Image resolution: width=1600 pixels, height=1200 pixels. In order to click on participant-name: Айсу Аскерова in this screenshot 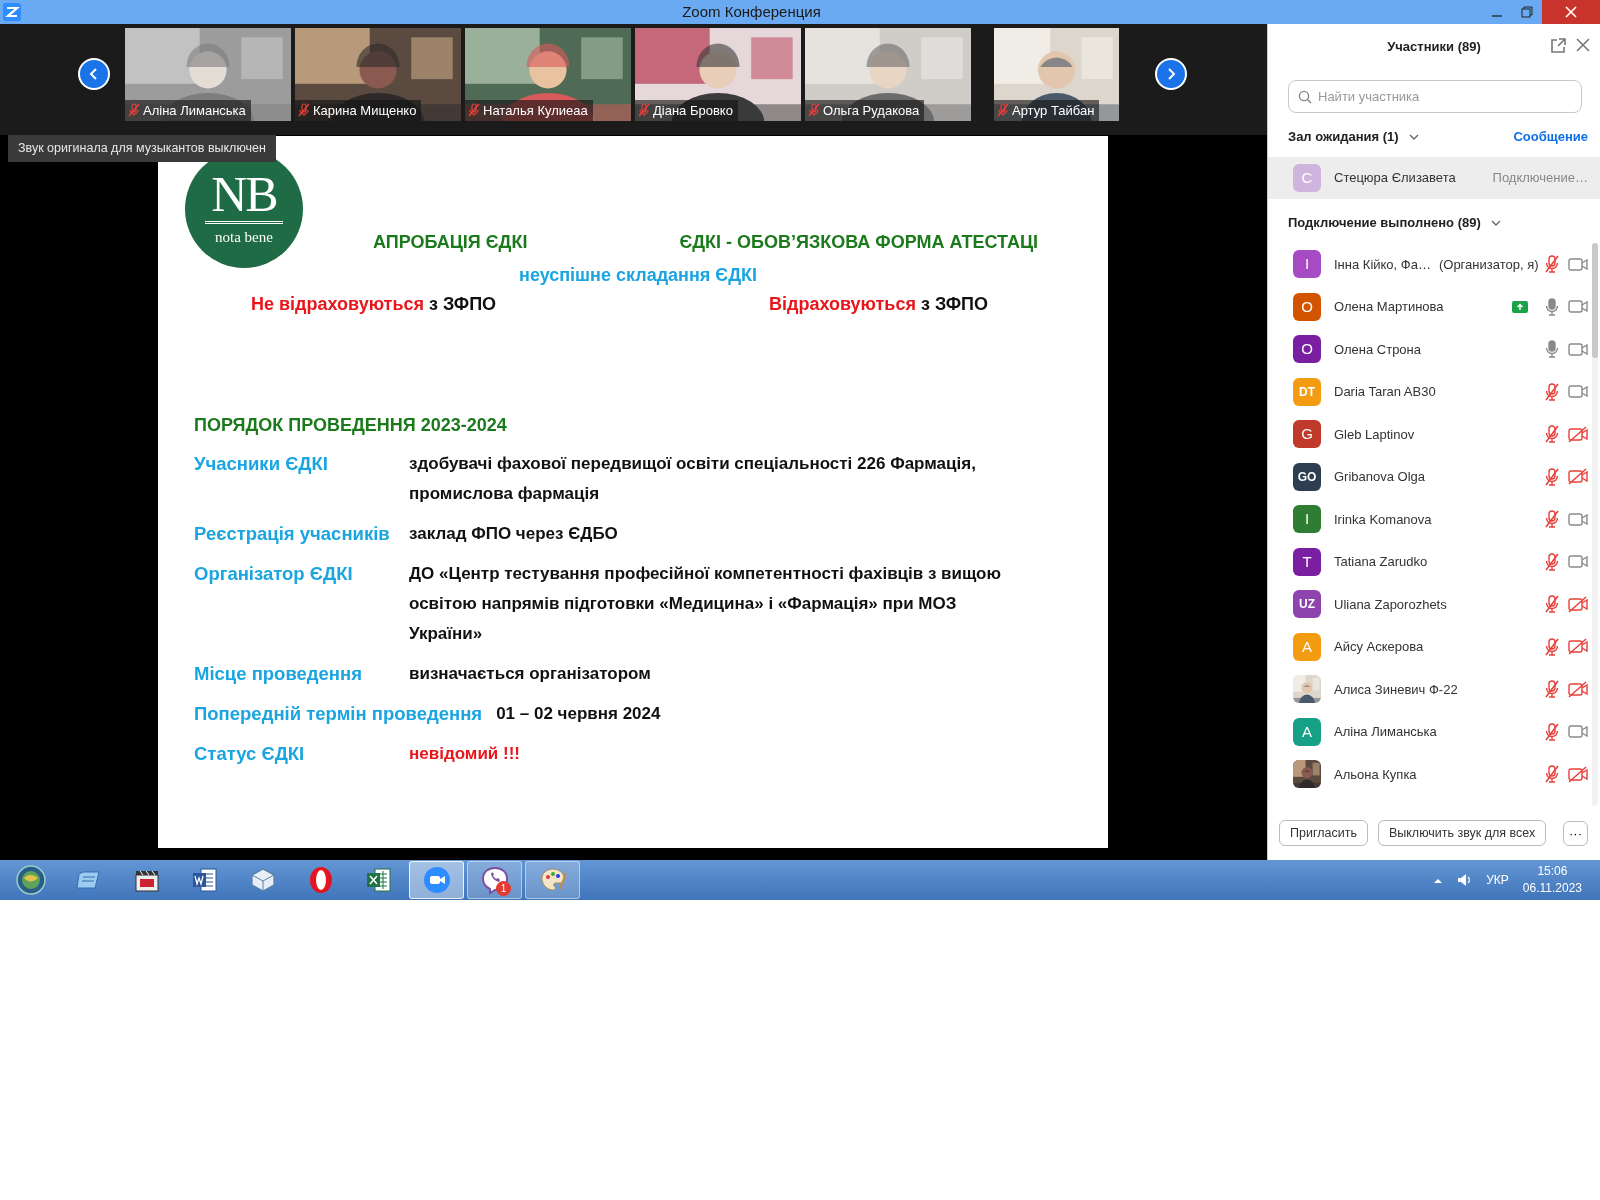, I will do `click(1379, 647)`.